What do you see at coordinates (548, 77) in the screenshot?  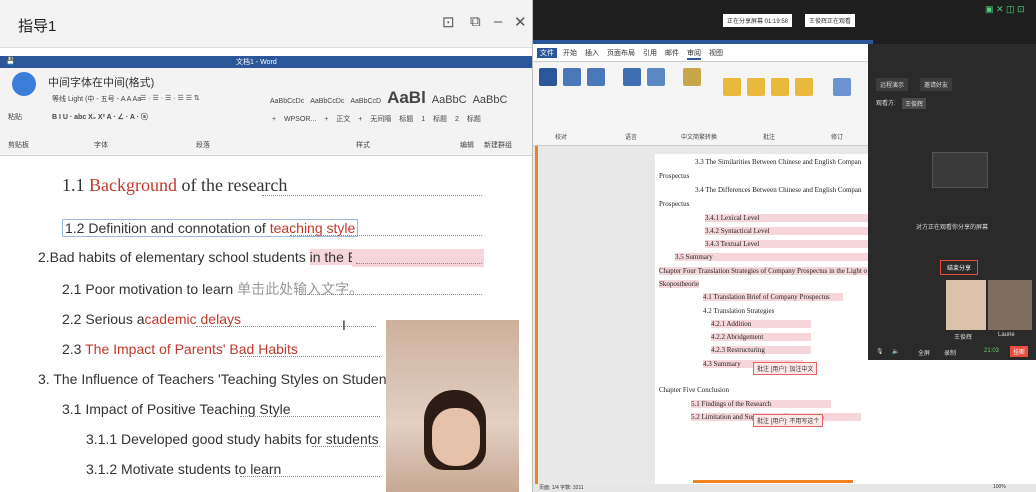 I see `spelling-icon` at bounding box center [548, 77].